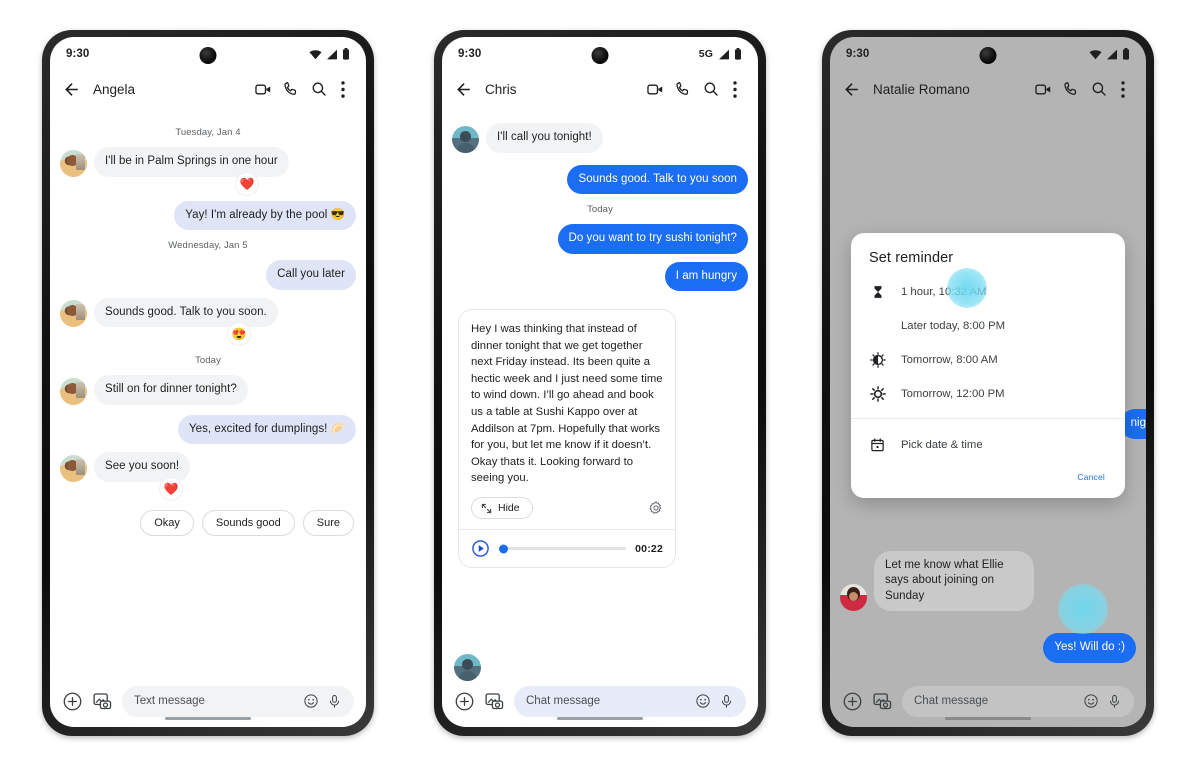 The height and width of the screenshot is (783, 1200). Describe the element at coordinates (988, 326) in the screenshot. I see `reminder-option-later-today: Later today, 8:00 PM` at that location.